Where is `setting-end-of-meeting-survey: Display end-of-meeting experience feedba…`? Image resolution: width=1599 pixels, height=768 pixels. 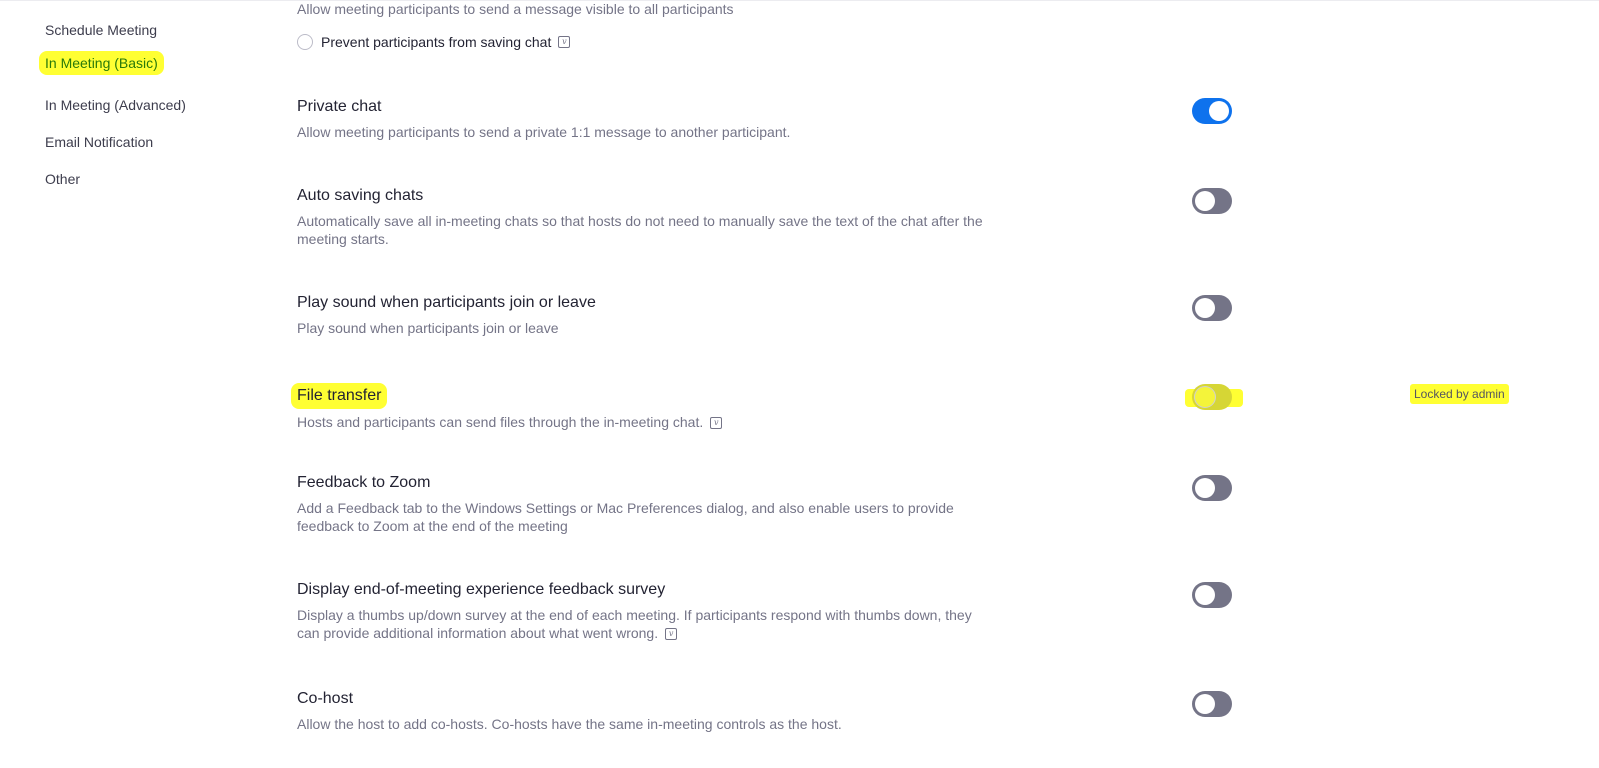 setting-end-of-meeting-survey: Display end-of-meeting experience feedba… is located at coordinates (927, 611).